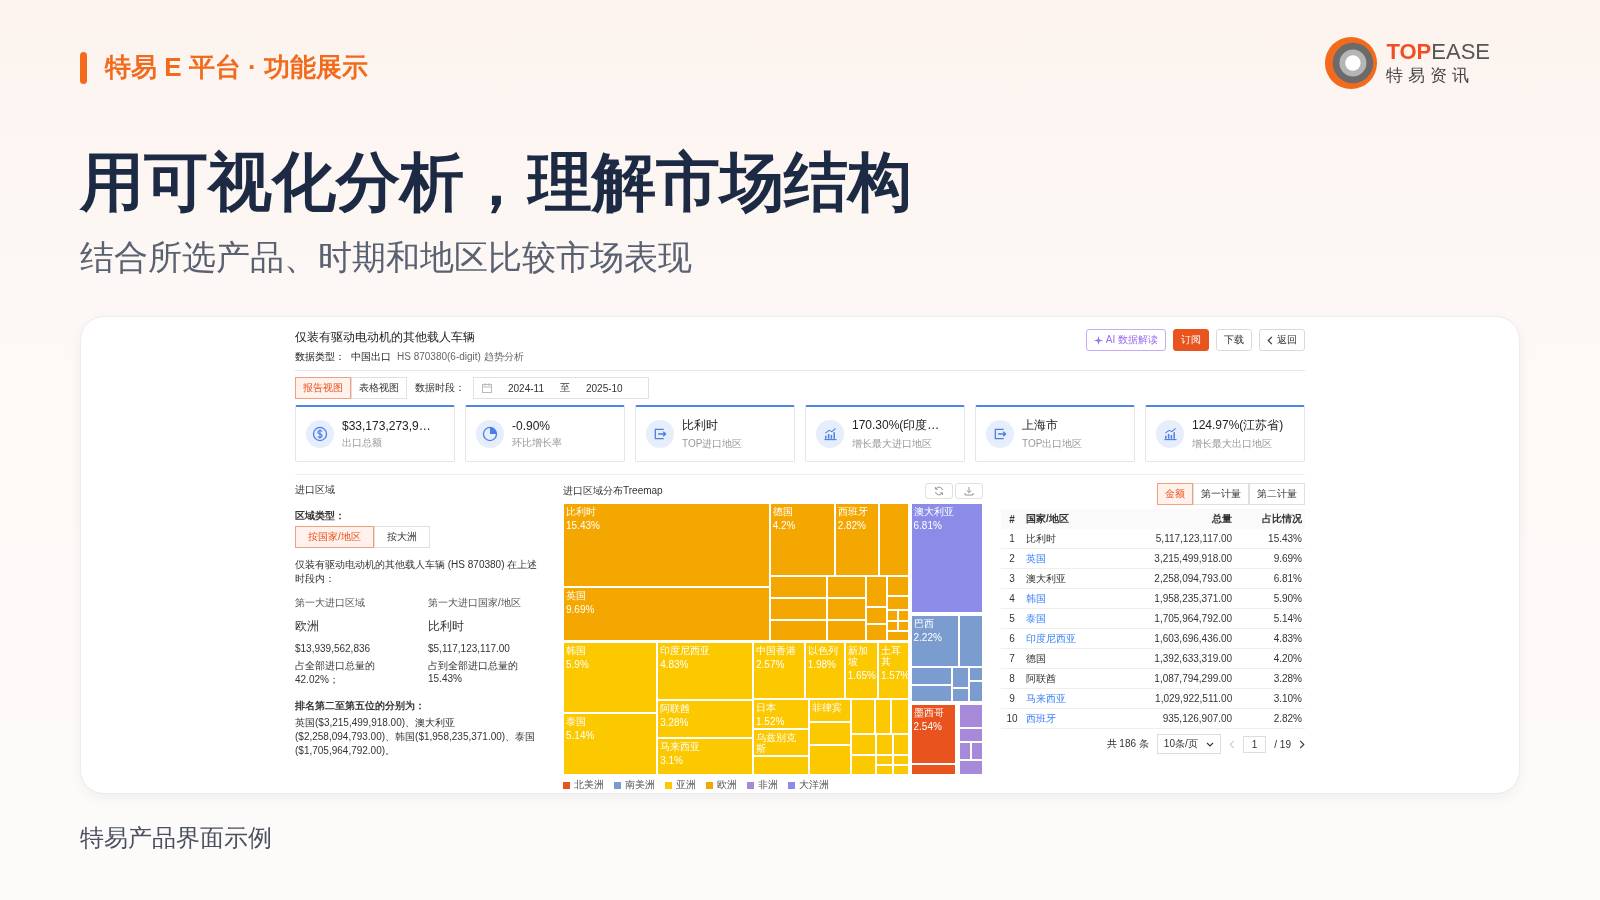 This screenshot has width=1600, height=900. What do you see at coordinates (564, 388) in the screenshot?
I see `range-separator: 至` at bounding box center [564, 388].